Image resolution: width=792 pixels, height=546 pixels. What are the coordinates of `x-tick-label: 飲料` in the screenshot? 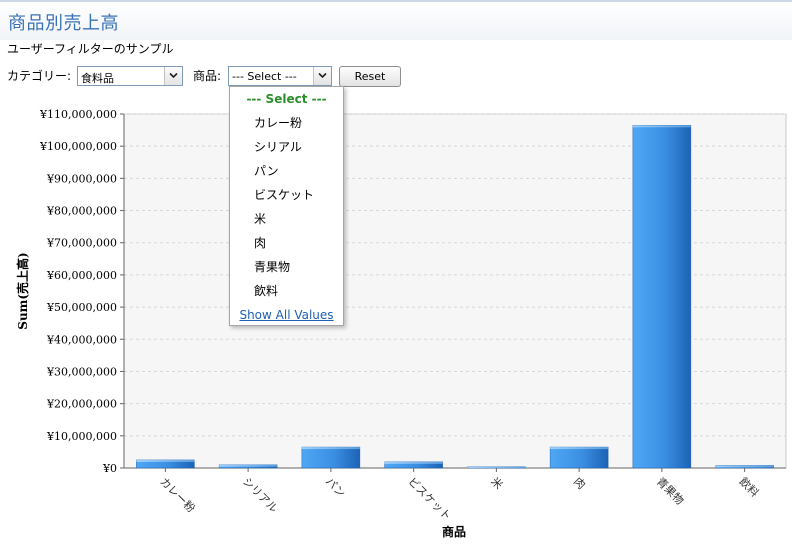 It's located at (749, 486).